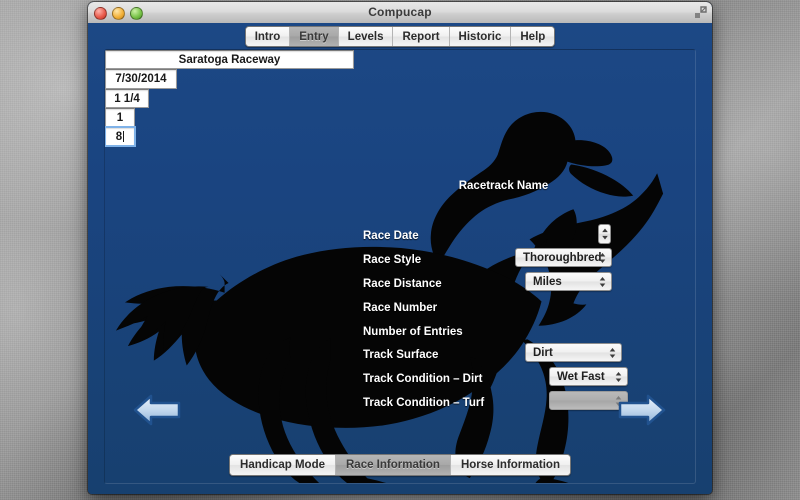  I want to click on track-surface-popup: Dirt, so click(573, 352).